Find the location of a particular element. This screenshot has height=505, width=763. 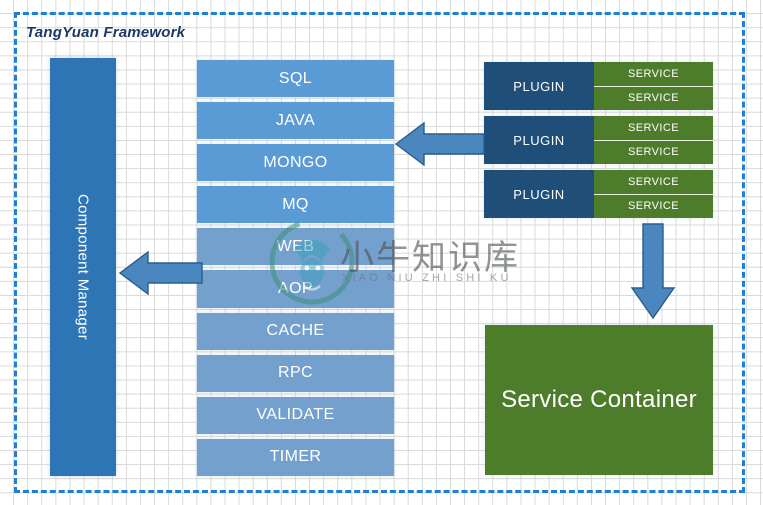

component-label: CACHE is located at coordinates (295, 331).